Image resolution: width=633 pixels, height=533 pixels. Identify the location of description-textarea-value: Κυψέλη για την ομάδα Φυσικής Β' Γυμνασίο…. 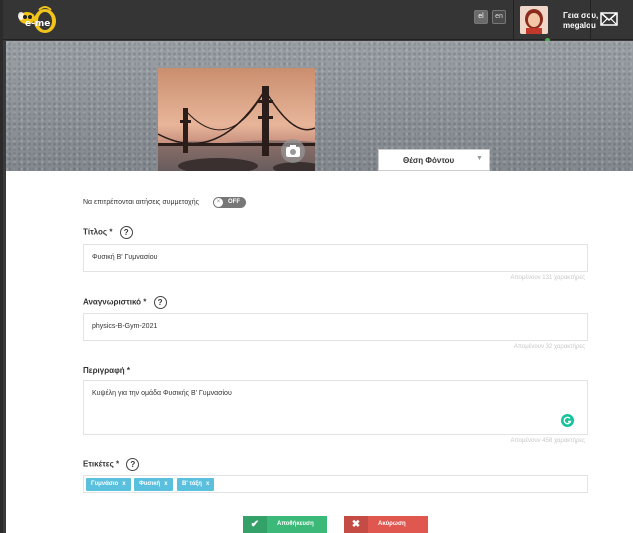
(162, 393).